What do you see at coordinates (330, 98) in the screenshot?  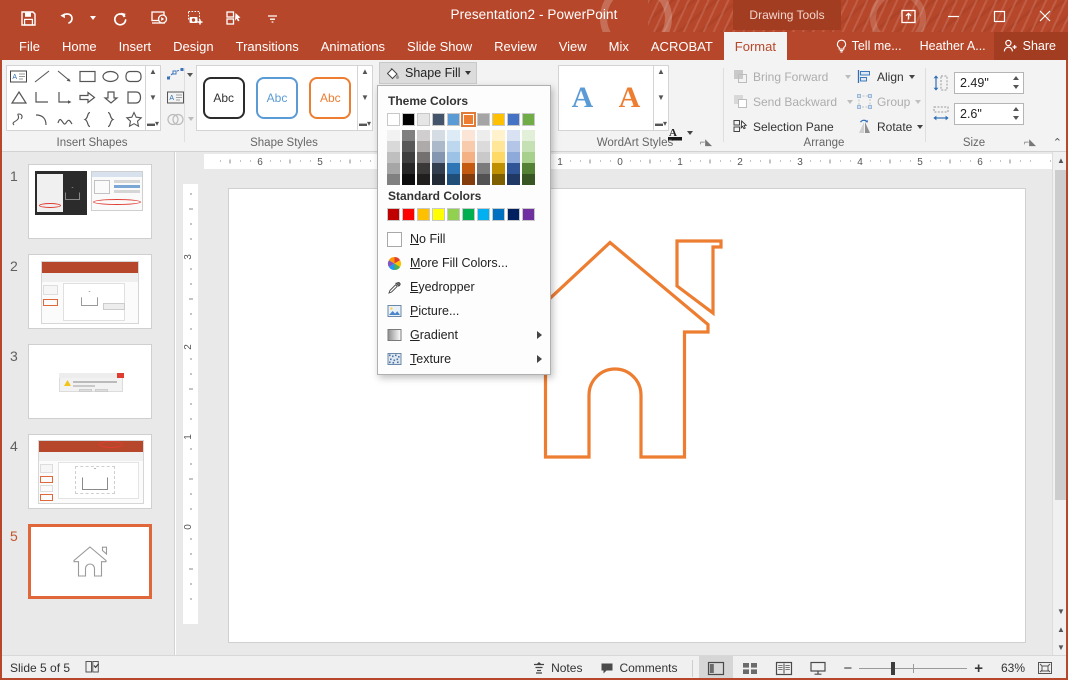 I see `shape-style-sample-3: Abc` at bounding box center [330, 98].